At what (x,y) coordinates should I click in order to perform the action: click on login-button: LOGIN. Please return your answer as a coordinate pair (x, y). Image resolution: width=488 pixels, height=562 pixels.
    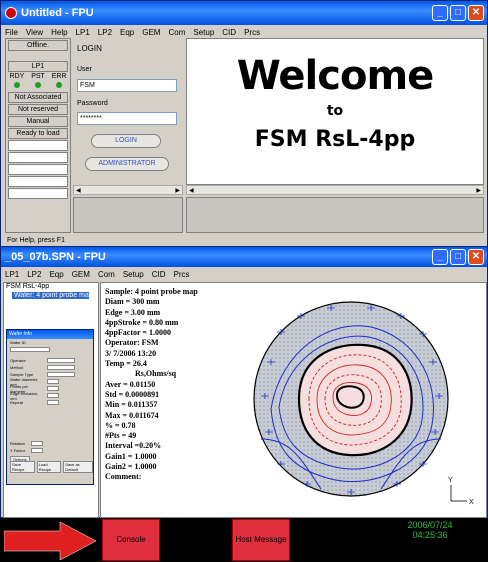
    Looking at the image, I should click on (126, 141).